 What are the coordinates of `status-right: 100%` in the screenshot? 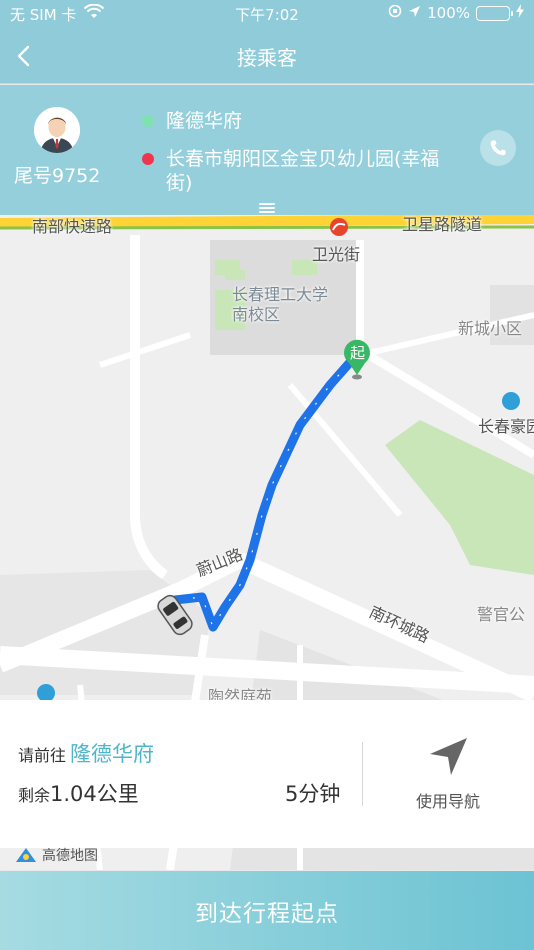 It's located at (456, 13).